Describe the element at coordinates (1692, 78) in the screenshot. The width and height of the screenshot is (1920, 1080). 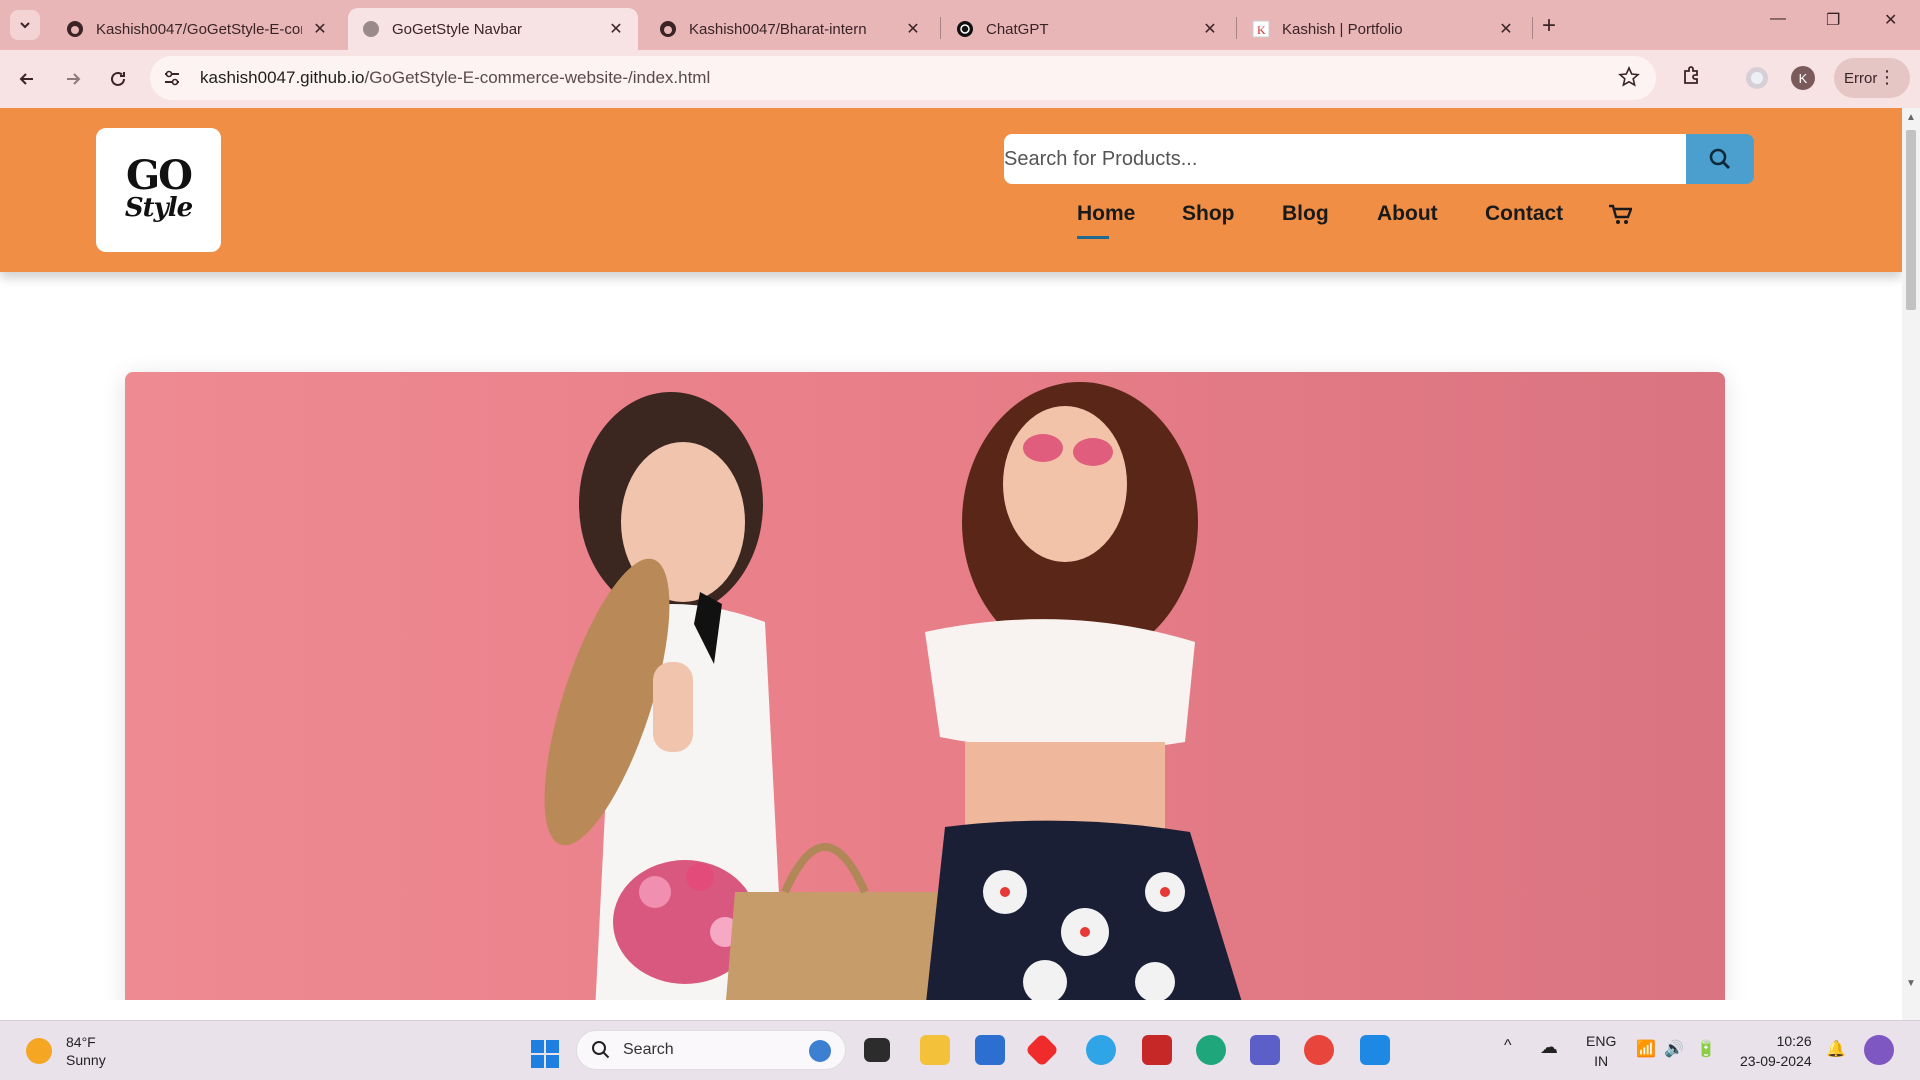
I see `extensions-puzzle-icon` at that location.